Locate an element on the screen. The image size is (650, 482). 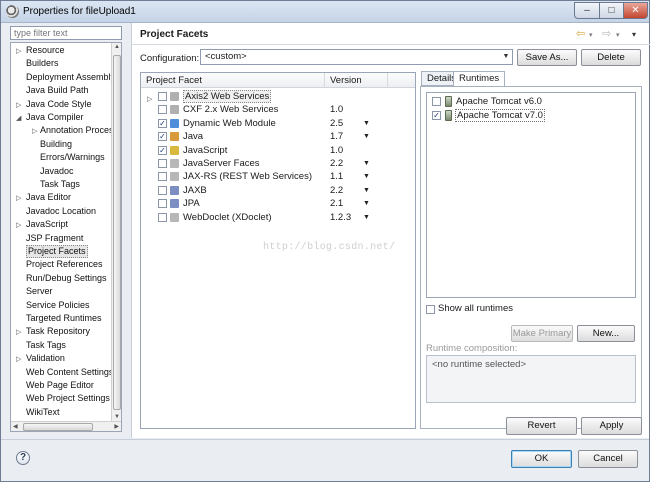
view-menu-icon: ▾ is located at coordinates (634, 34).